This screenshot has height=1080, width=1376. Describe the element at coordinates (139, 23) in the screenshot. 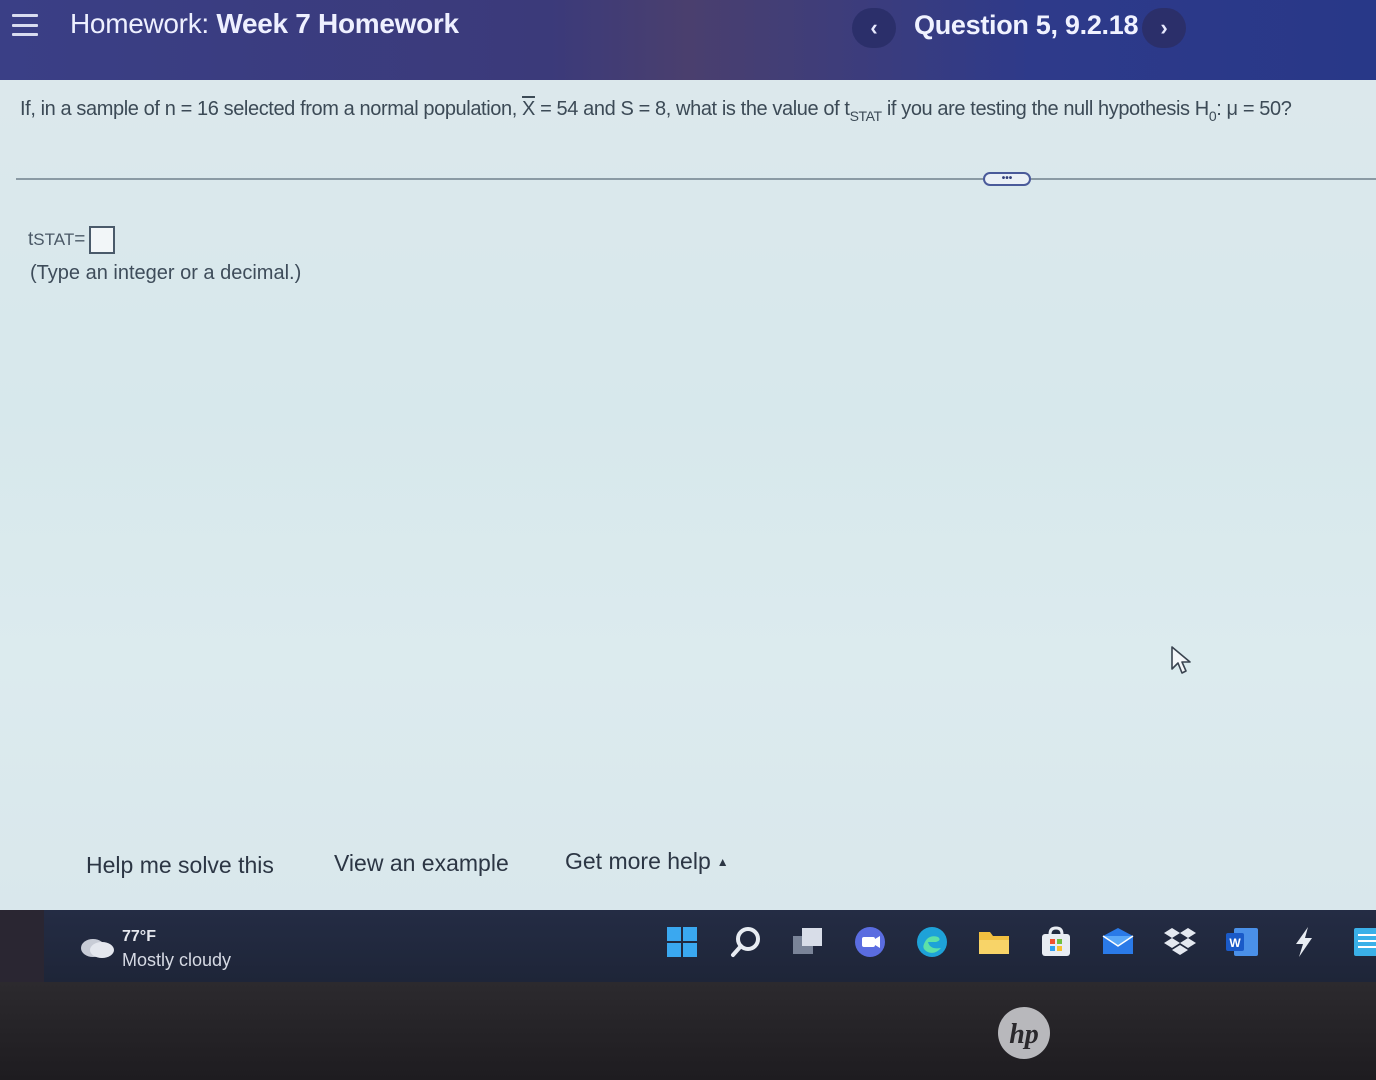

I see `homework-title-prefix: Homework:` at that location.